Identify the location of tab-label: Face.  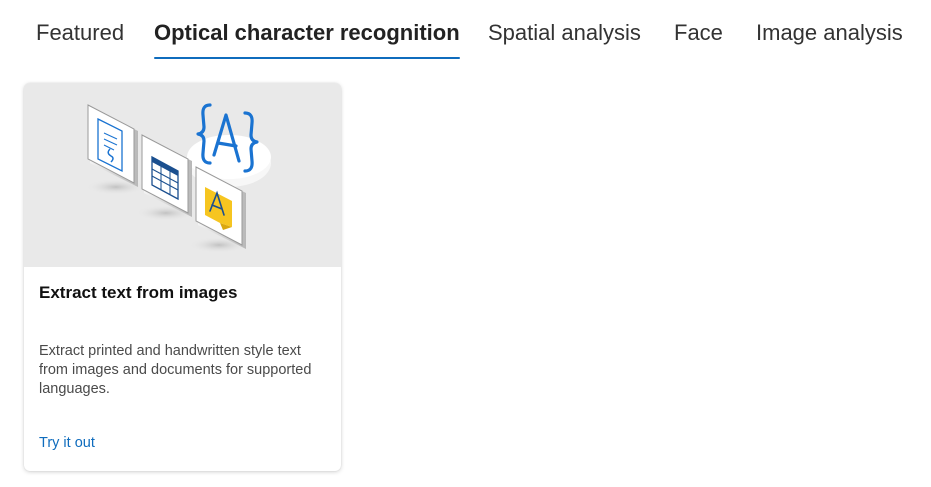
(698, 32).